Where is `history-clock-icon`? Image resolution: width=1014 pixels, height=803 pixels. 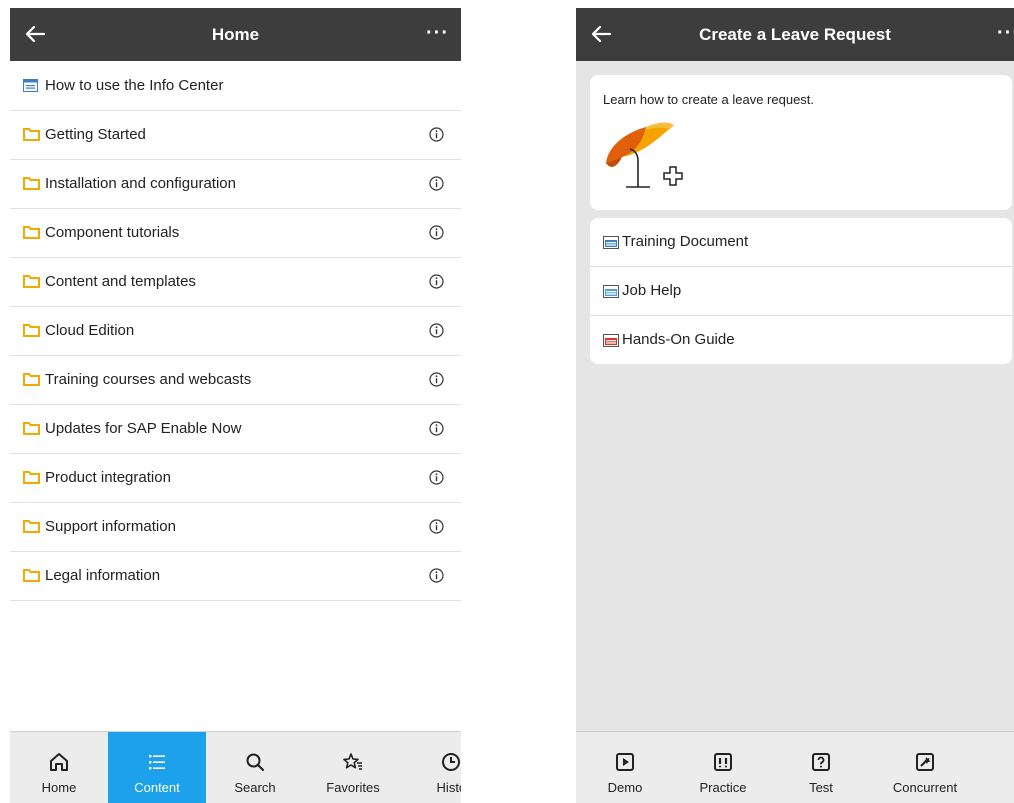 history-clock-icon is located at coordinates (451, 762).